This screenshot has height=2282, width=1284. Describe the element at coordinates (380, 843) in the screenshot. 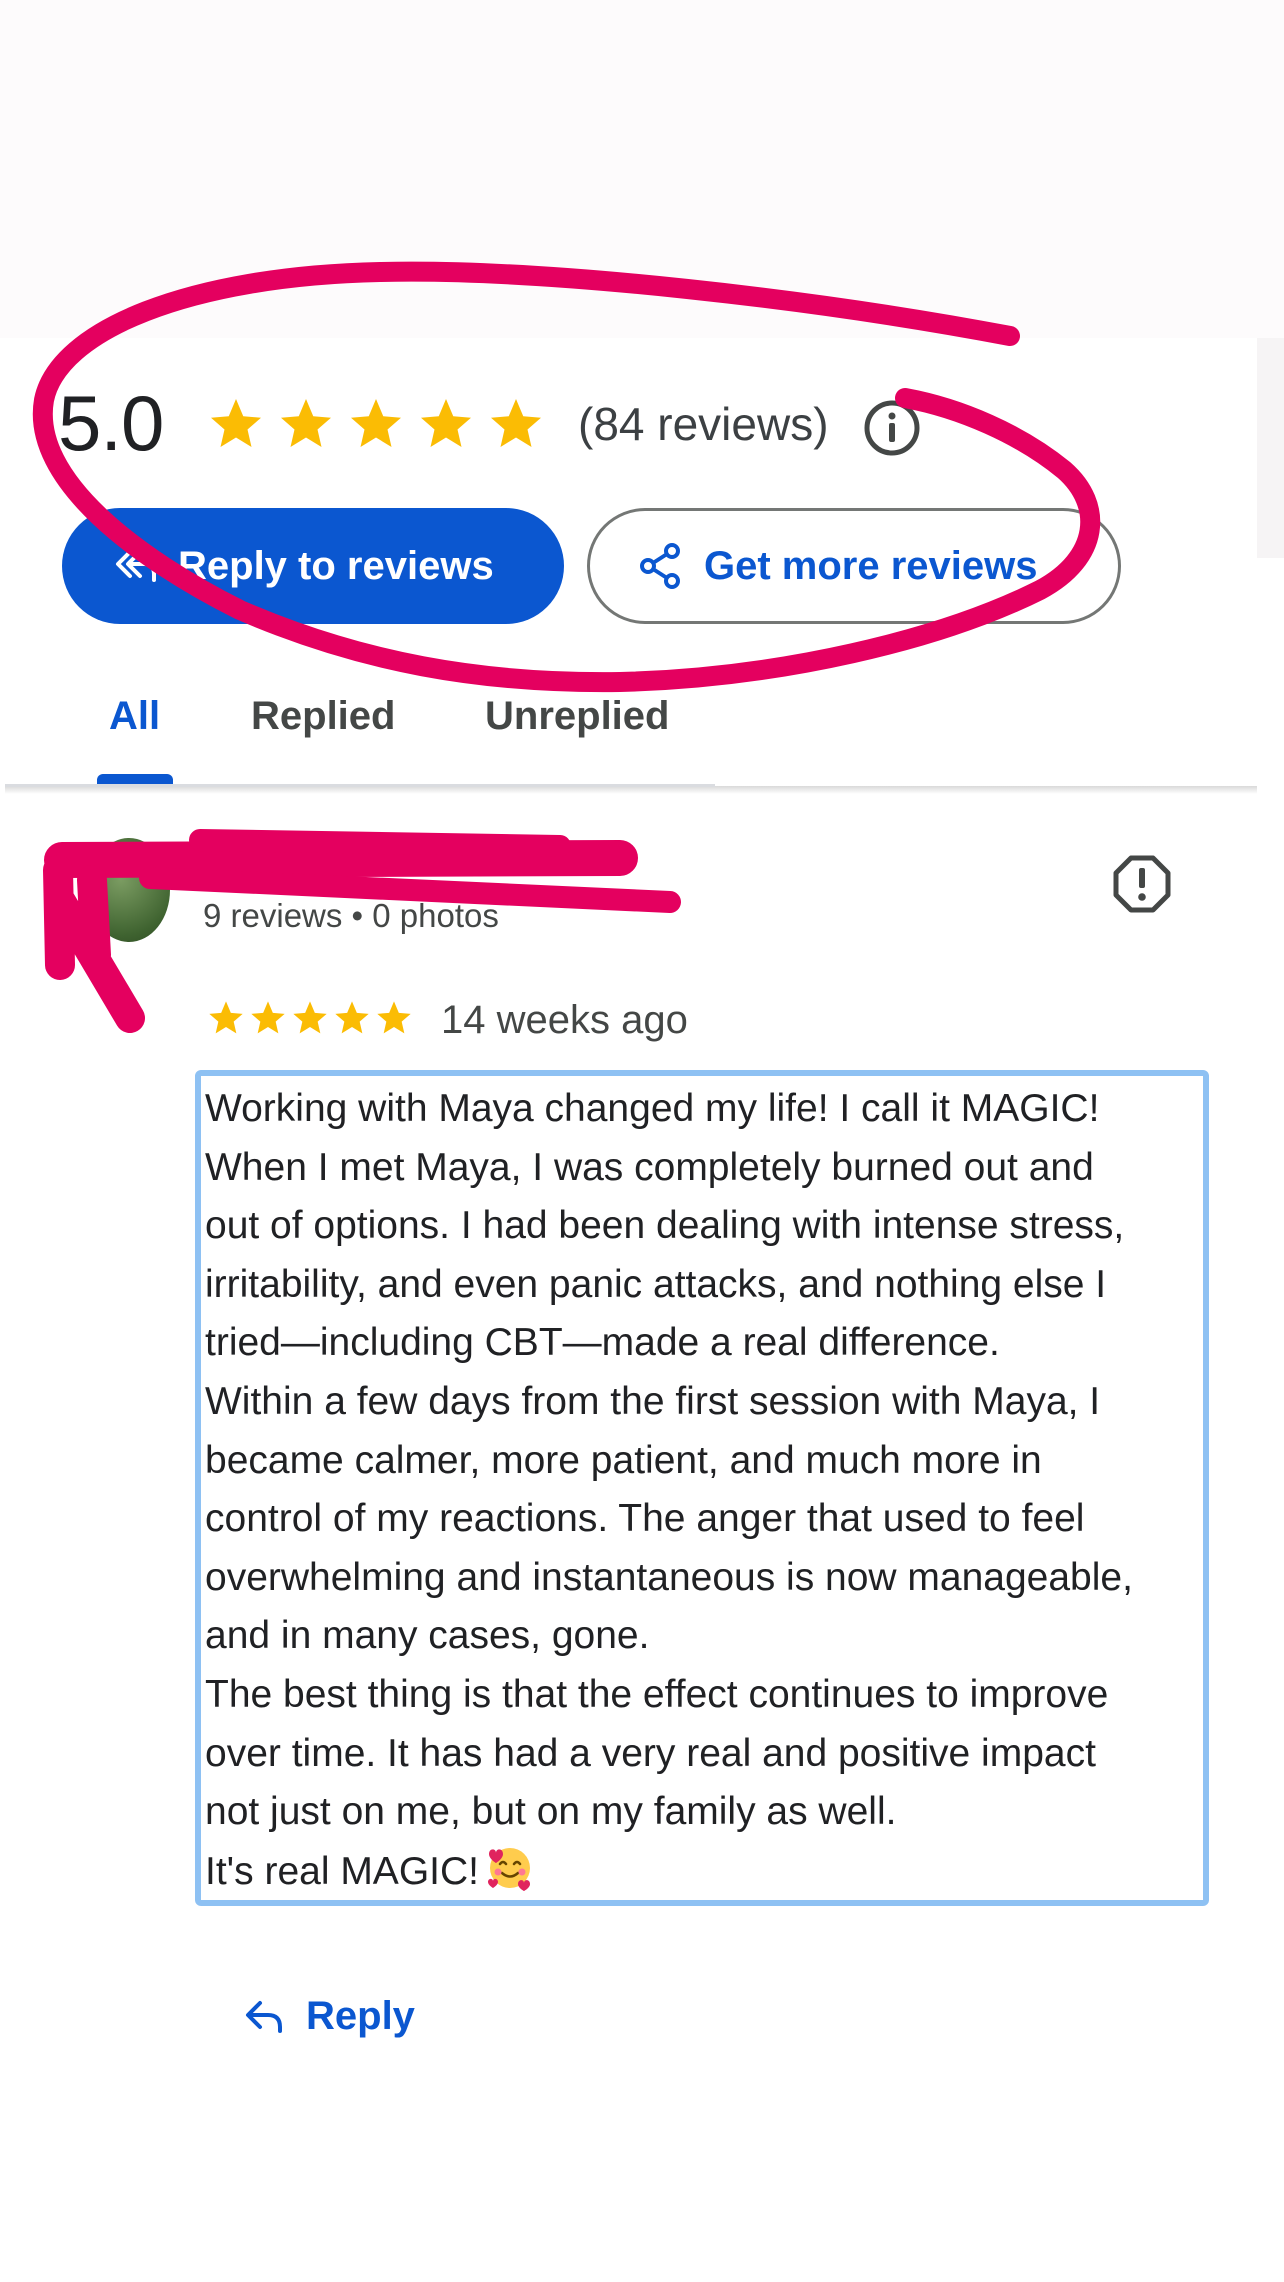

I see `annotation-scribble-bar` at that location.